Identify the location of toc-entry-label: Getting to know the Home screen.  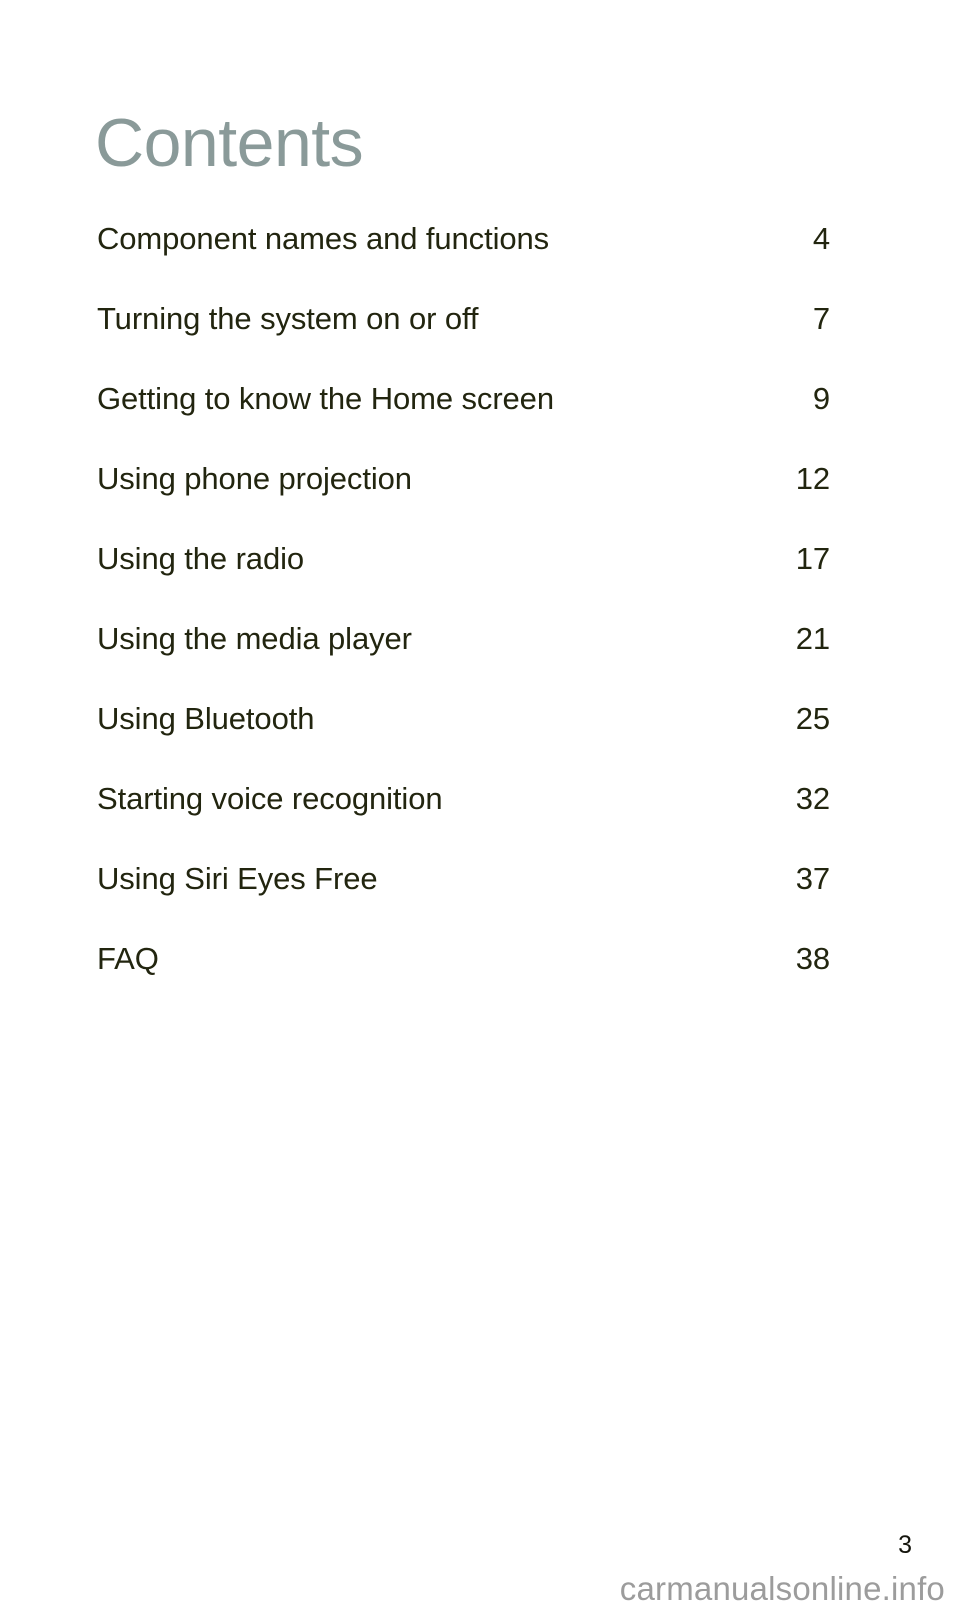
(325, 398).